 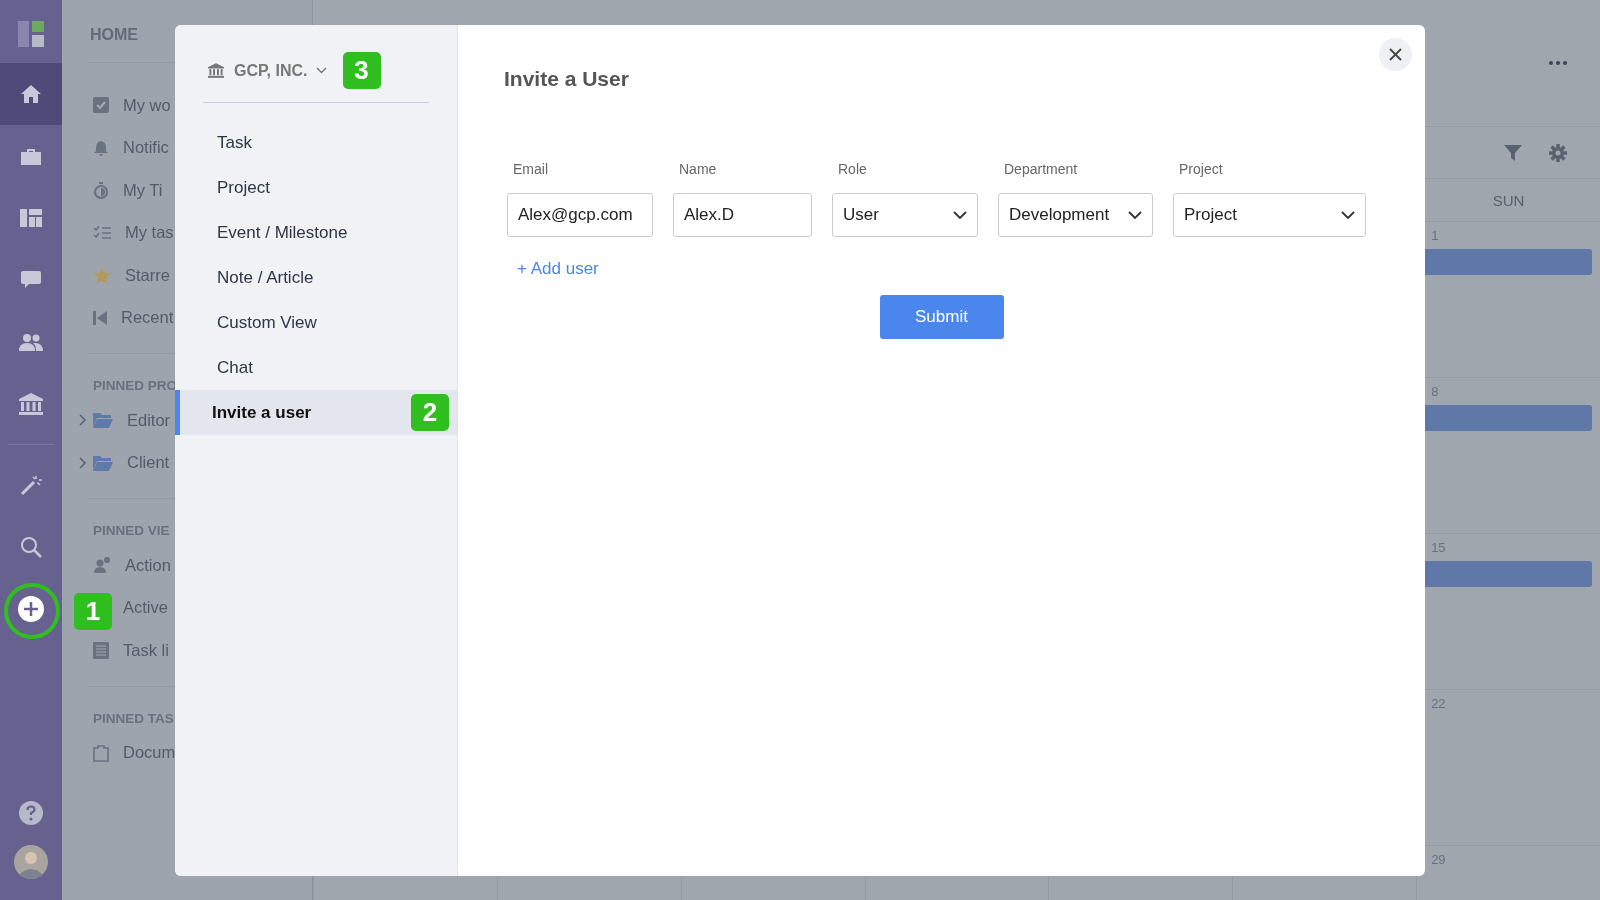 What do you see at coordinates (147, 275) in the screenshot?
I see `nav-item: Starre` at bounding box center [147, 275].